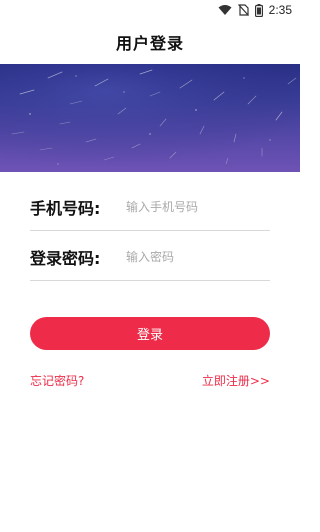 The image size is (320, 532). Describe the element at coordinates (258, 10) in the screenshot. I see `battery-icon` at that location.